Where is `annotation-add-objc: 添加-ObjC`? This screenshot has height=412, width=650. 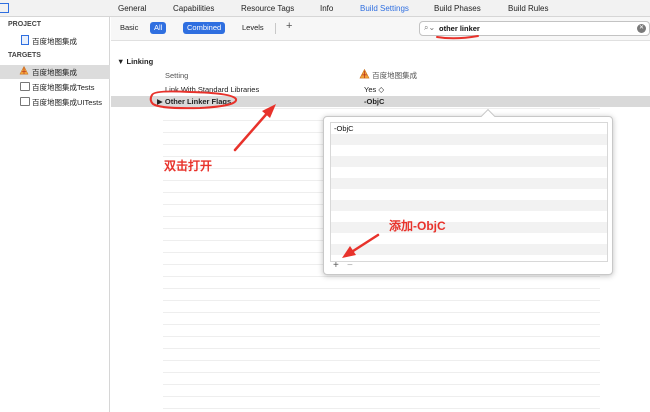 annotation-add-objc: 添加-ObjC is located at coordinates (417, 226).